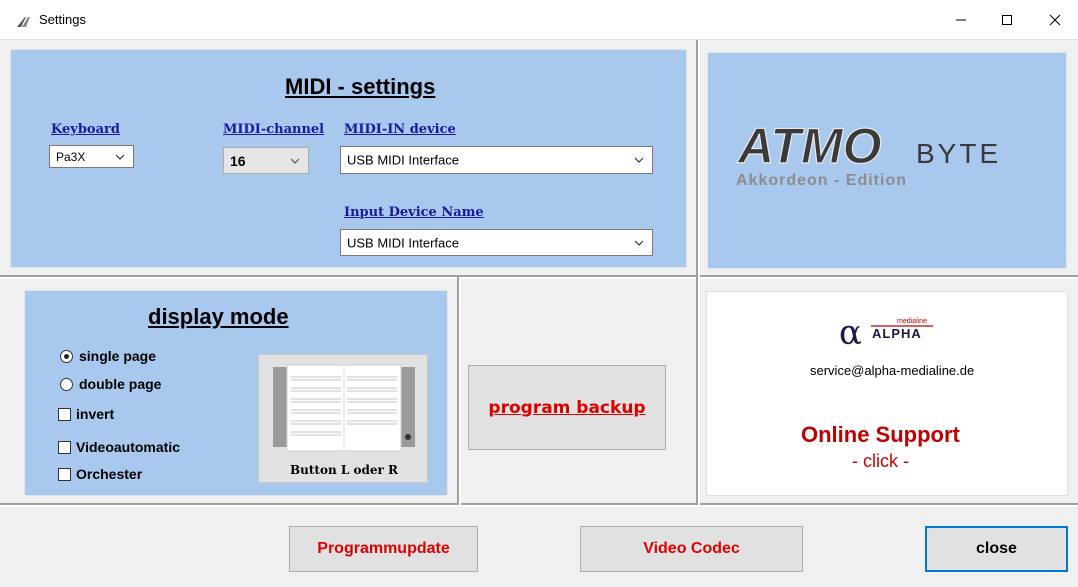 Image resolution: width=1078 pixels, height=587 pixels. What do you see at coordinates (880, 434) in the screenshot?
I see `online-support-text: Online Support` at bounding box center [880, 434].